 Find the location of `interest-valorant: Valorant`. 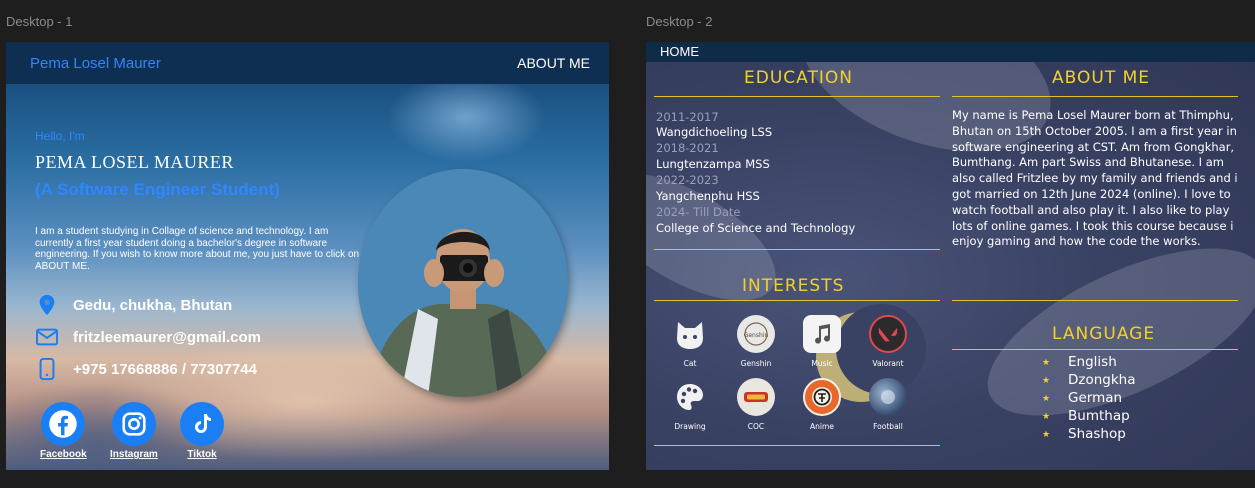

interest-valorant: Valorant is located at coordinates (888, 341).